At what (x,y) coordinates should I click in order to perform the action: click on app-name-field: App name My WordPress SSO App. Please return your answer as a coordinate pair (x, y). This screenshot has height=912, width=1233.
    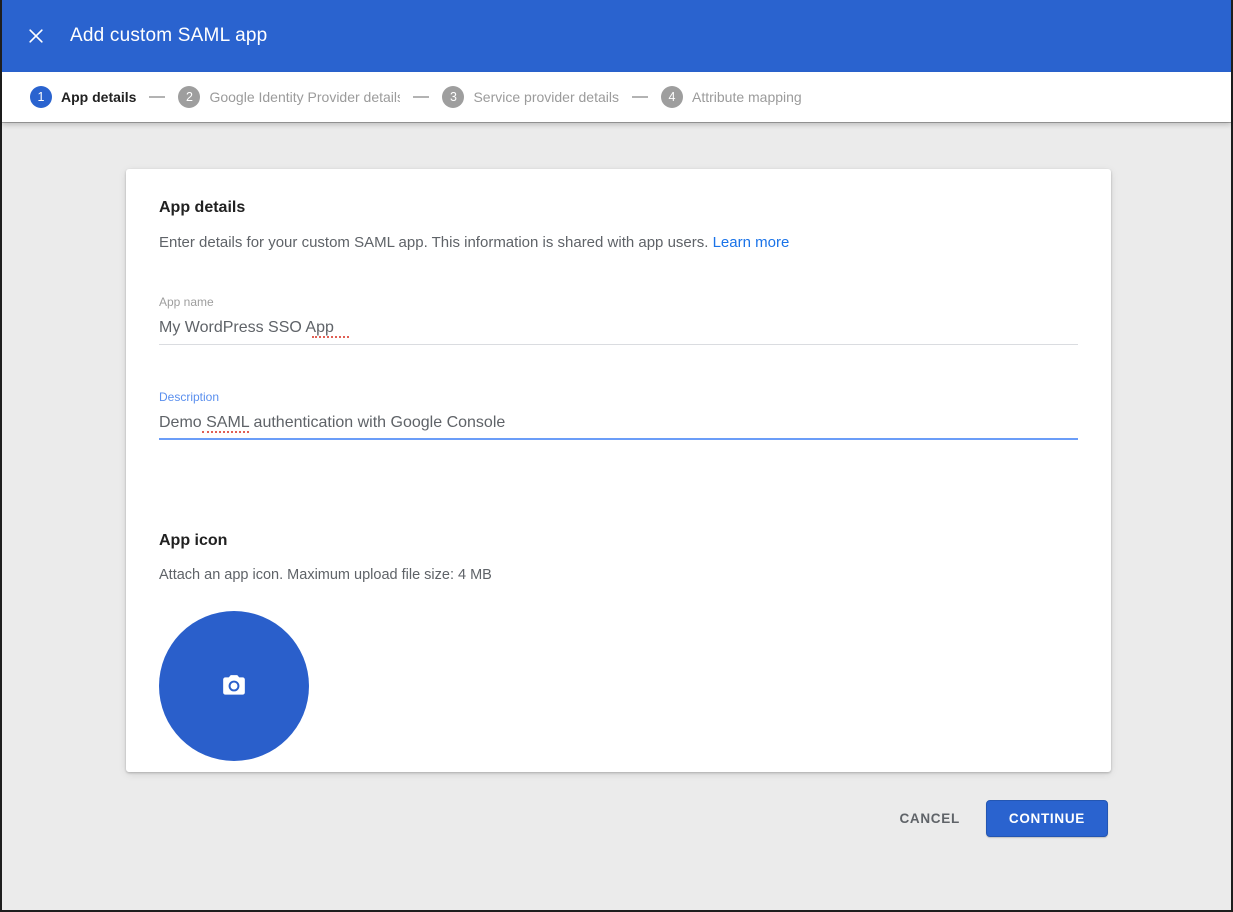
    Looking at the image, I should click on (618, 320).